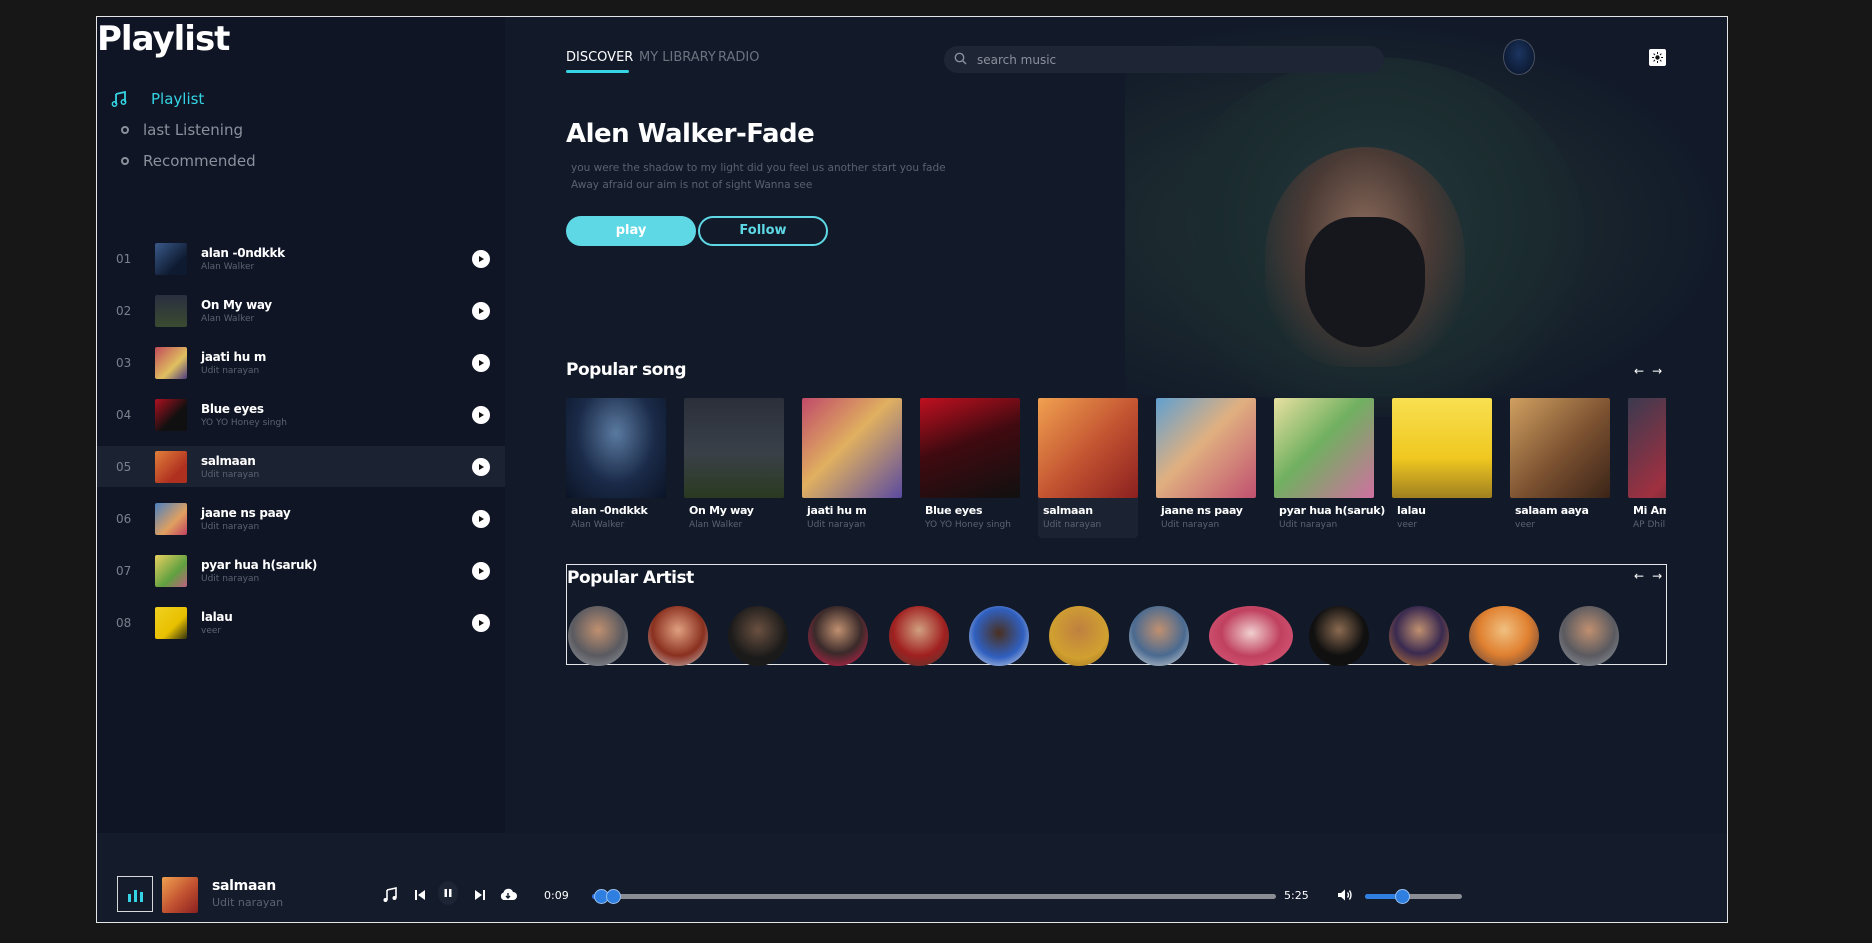 Image resolution: width=1872 pixels, height=943 pixels. What do you see at coordinates (301, 570) in the screenshot?
I see `track-row: 07 pyar hua h(saruk) Udit narayan` at bounding box center [301, 570].